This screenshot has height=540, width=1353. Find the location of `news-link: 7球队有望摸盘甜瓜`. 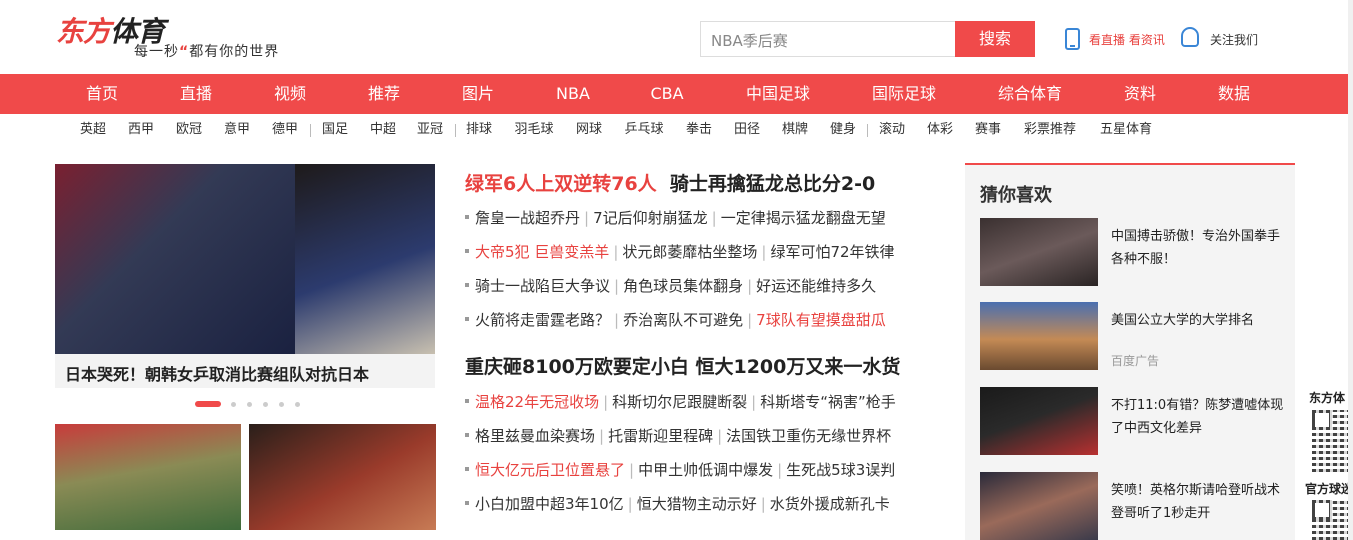

news-link: 7球队有望摸盘甜瓜 is located at coordinates (821, 320).